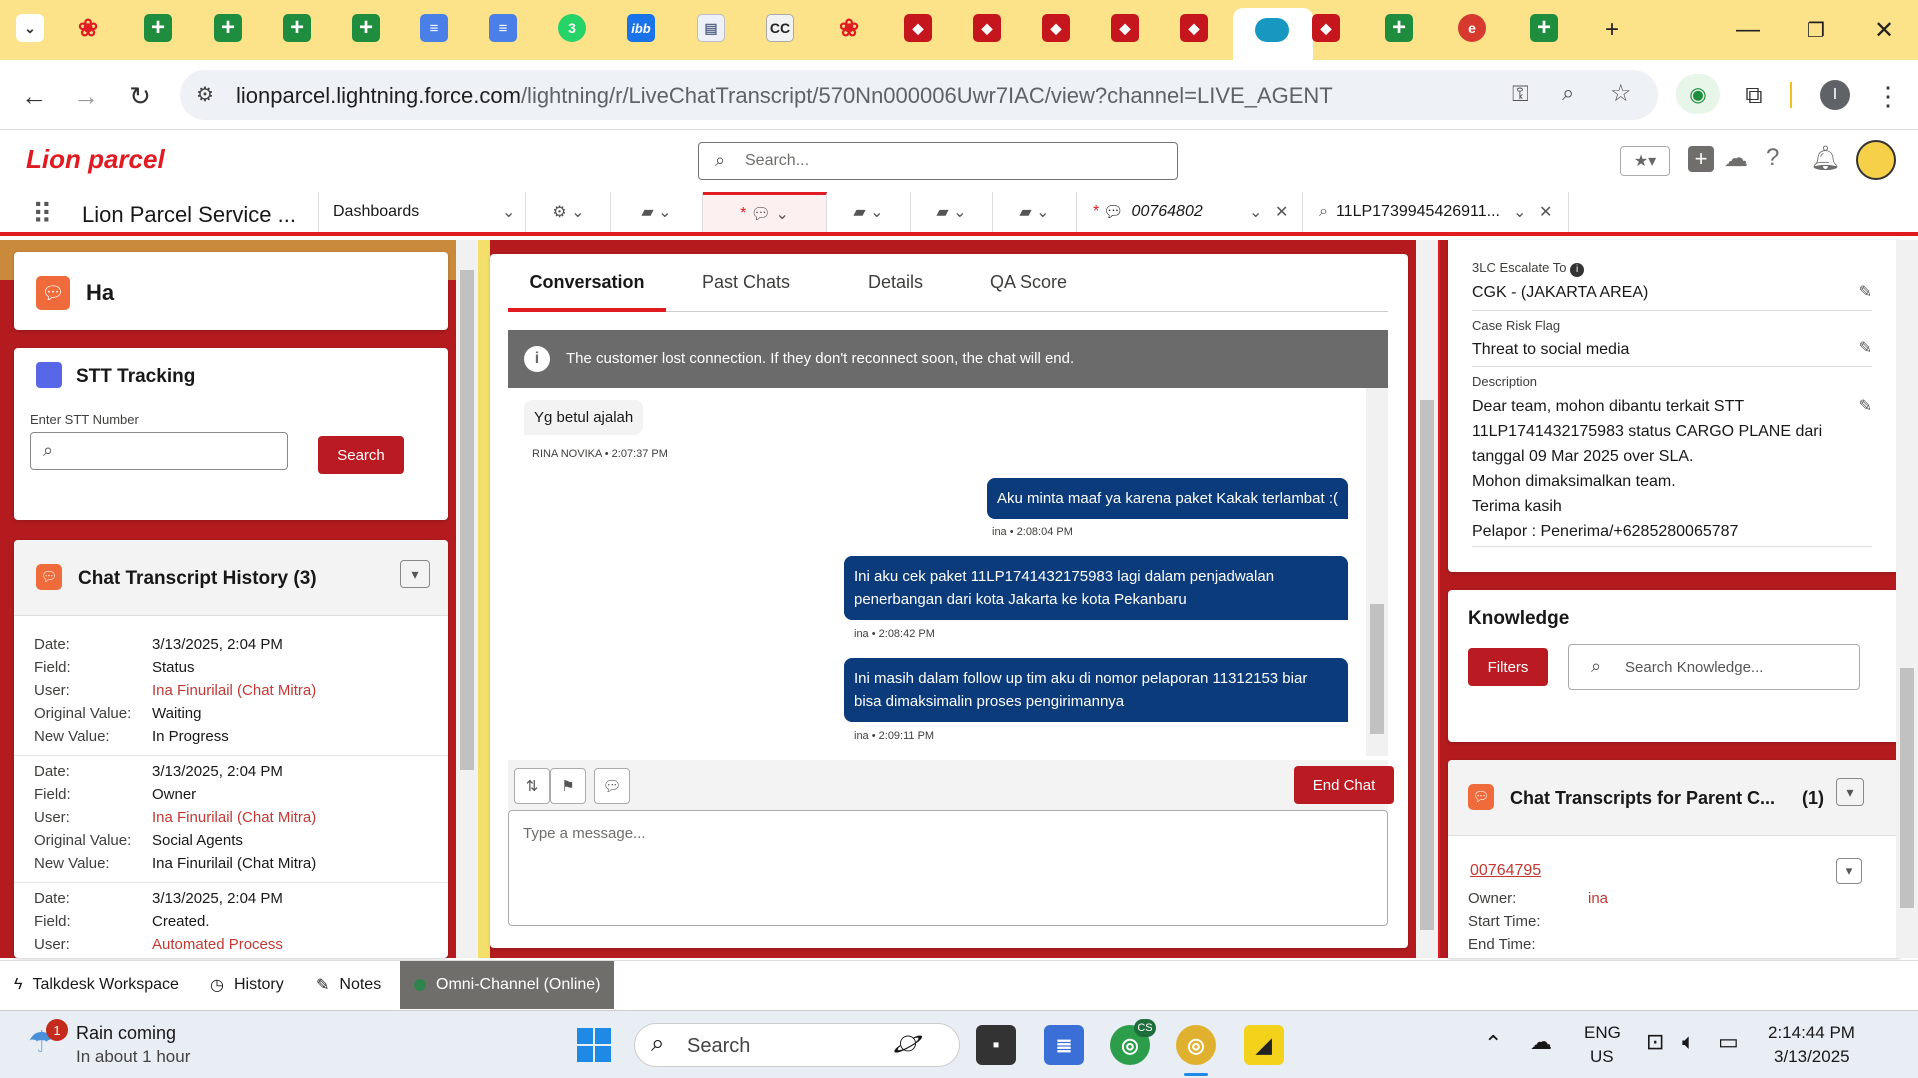 The height and width of the screenshot is (1078, 1918). Describe the element at coordinates (507, 985) in the screenshot. I see `utility-omni-channel: Omni-Channel (Online)` at that location.